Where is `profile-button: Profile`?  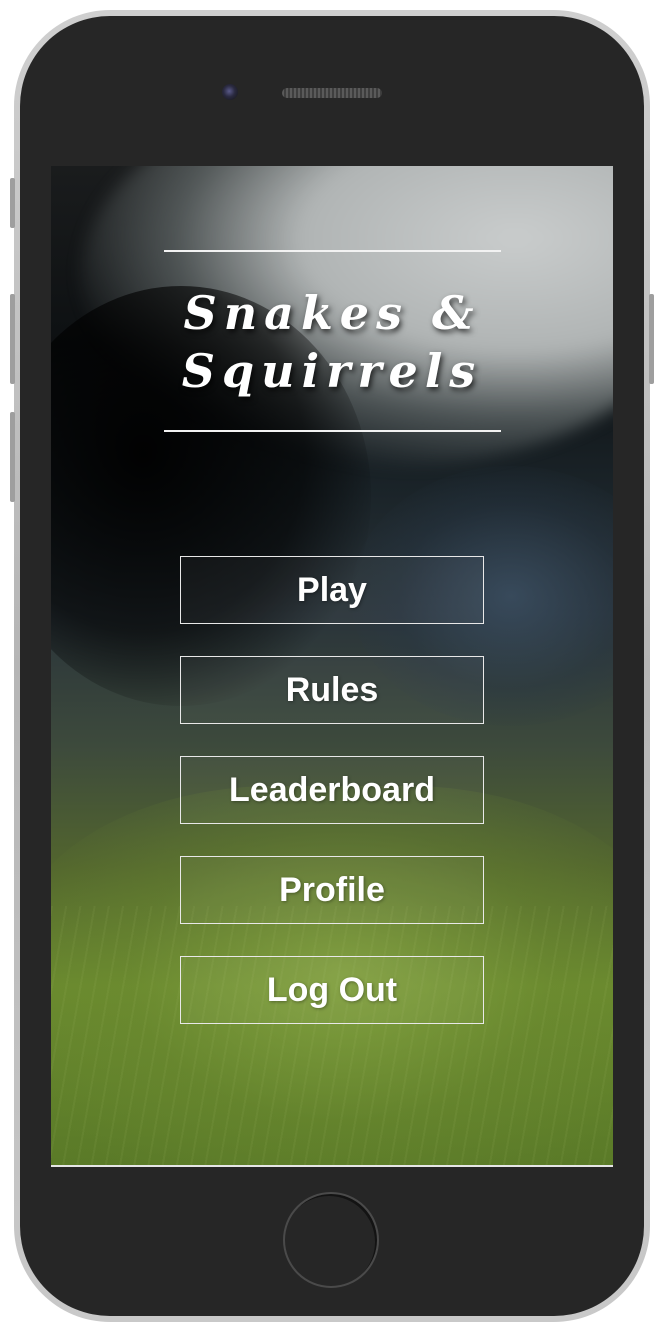 profile-button: Profile is located at coordinates (332, 890).